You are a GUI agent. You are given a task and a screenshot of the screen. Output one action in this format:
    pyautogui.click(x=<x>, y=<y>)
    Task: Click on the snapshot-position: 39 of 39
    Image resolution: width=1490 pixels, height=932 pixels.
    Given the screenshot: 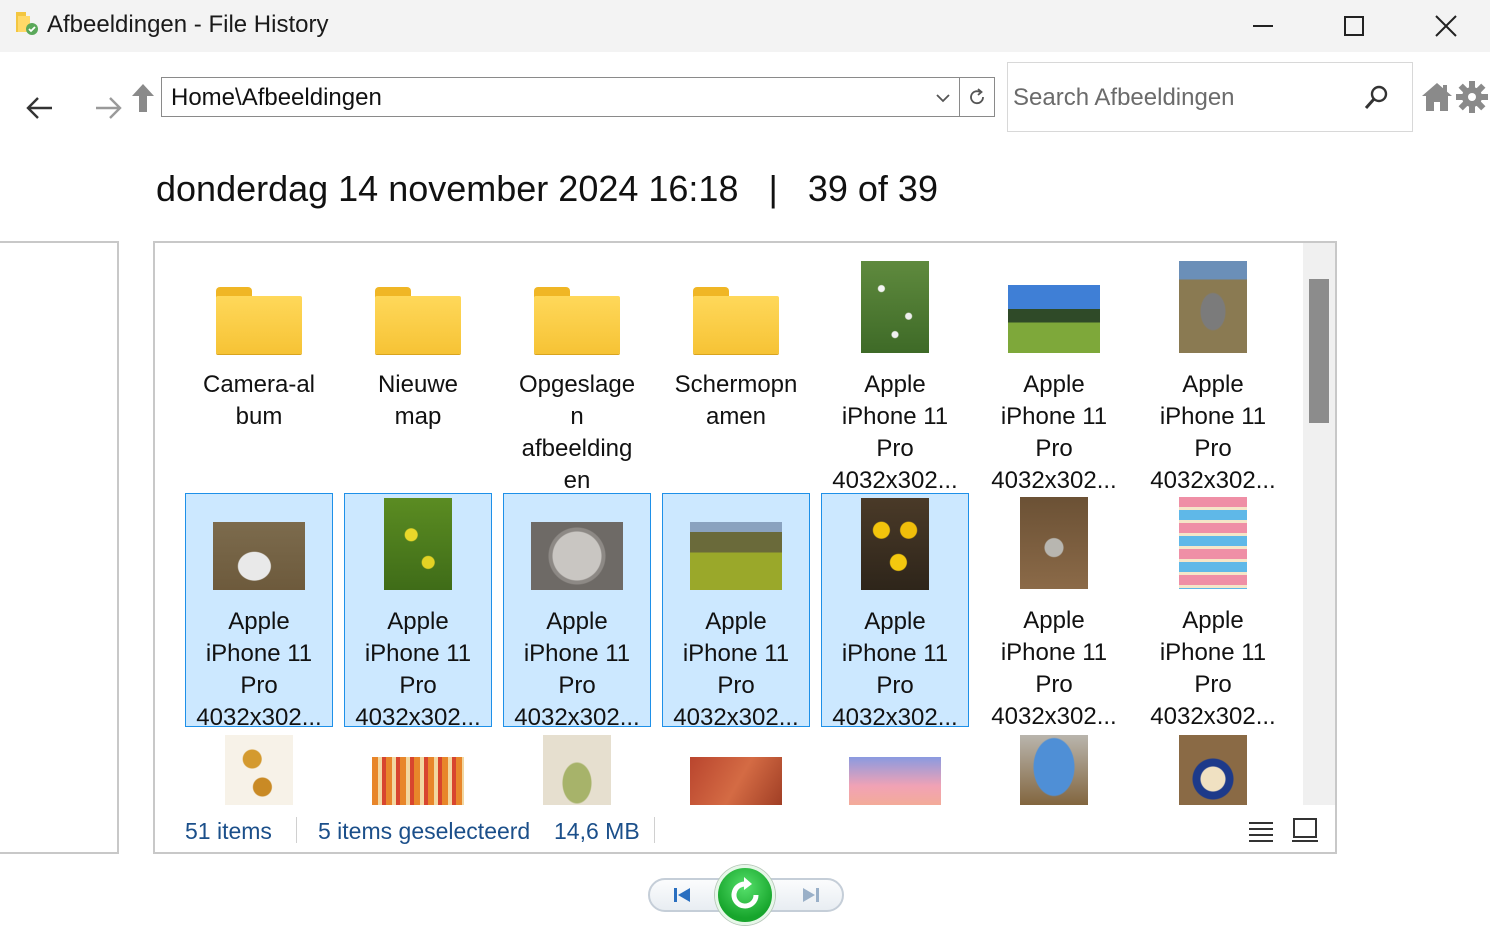 What is the action you would take?
    pyautogui.click(x=872, y=188)
    